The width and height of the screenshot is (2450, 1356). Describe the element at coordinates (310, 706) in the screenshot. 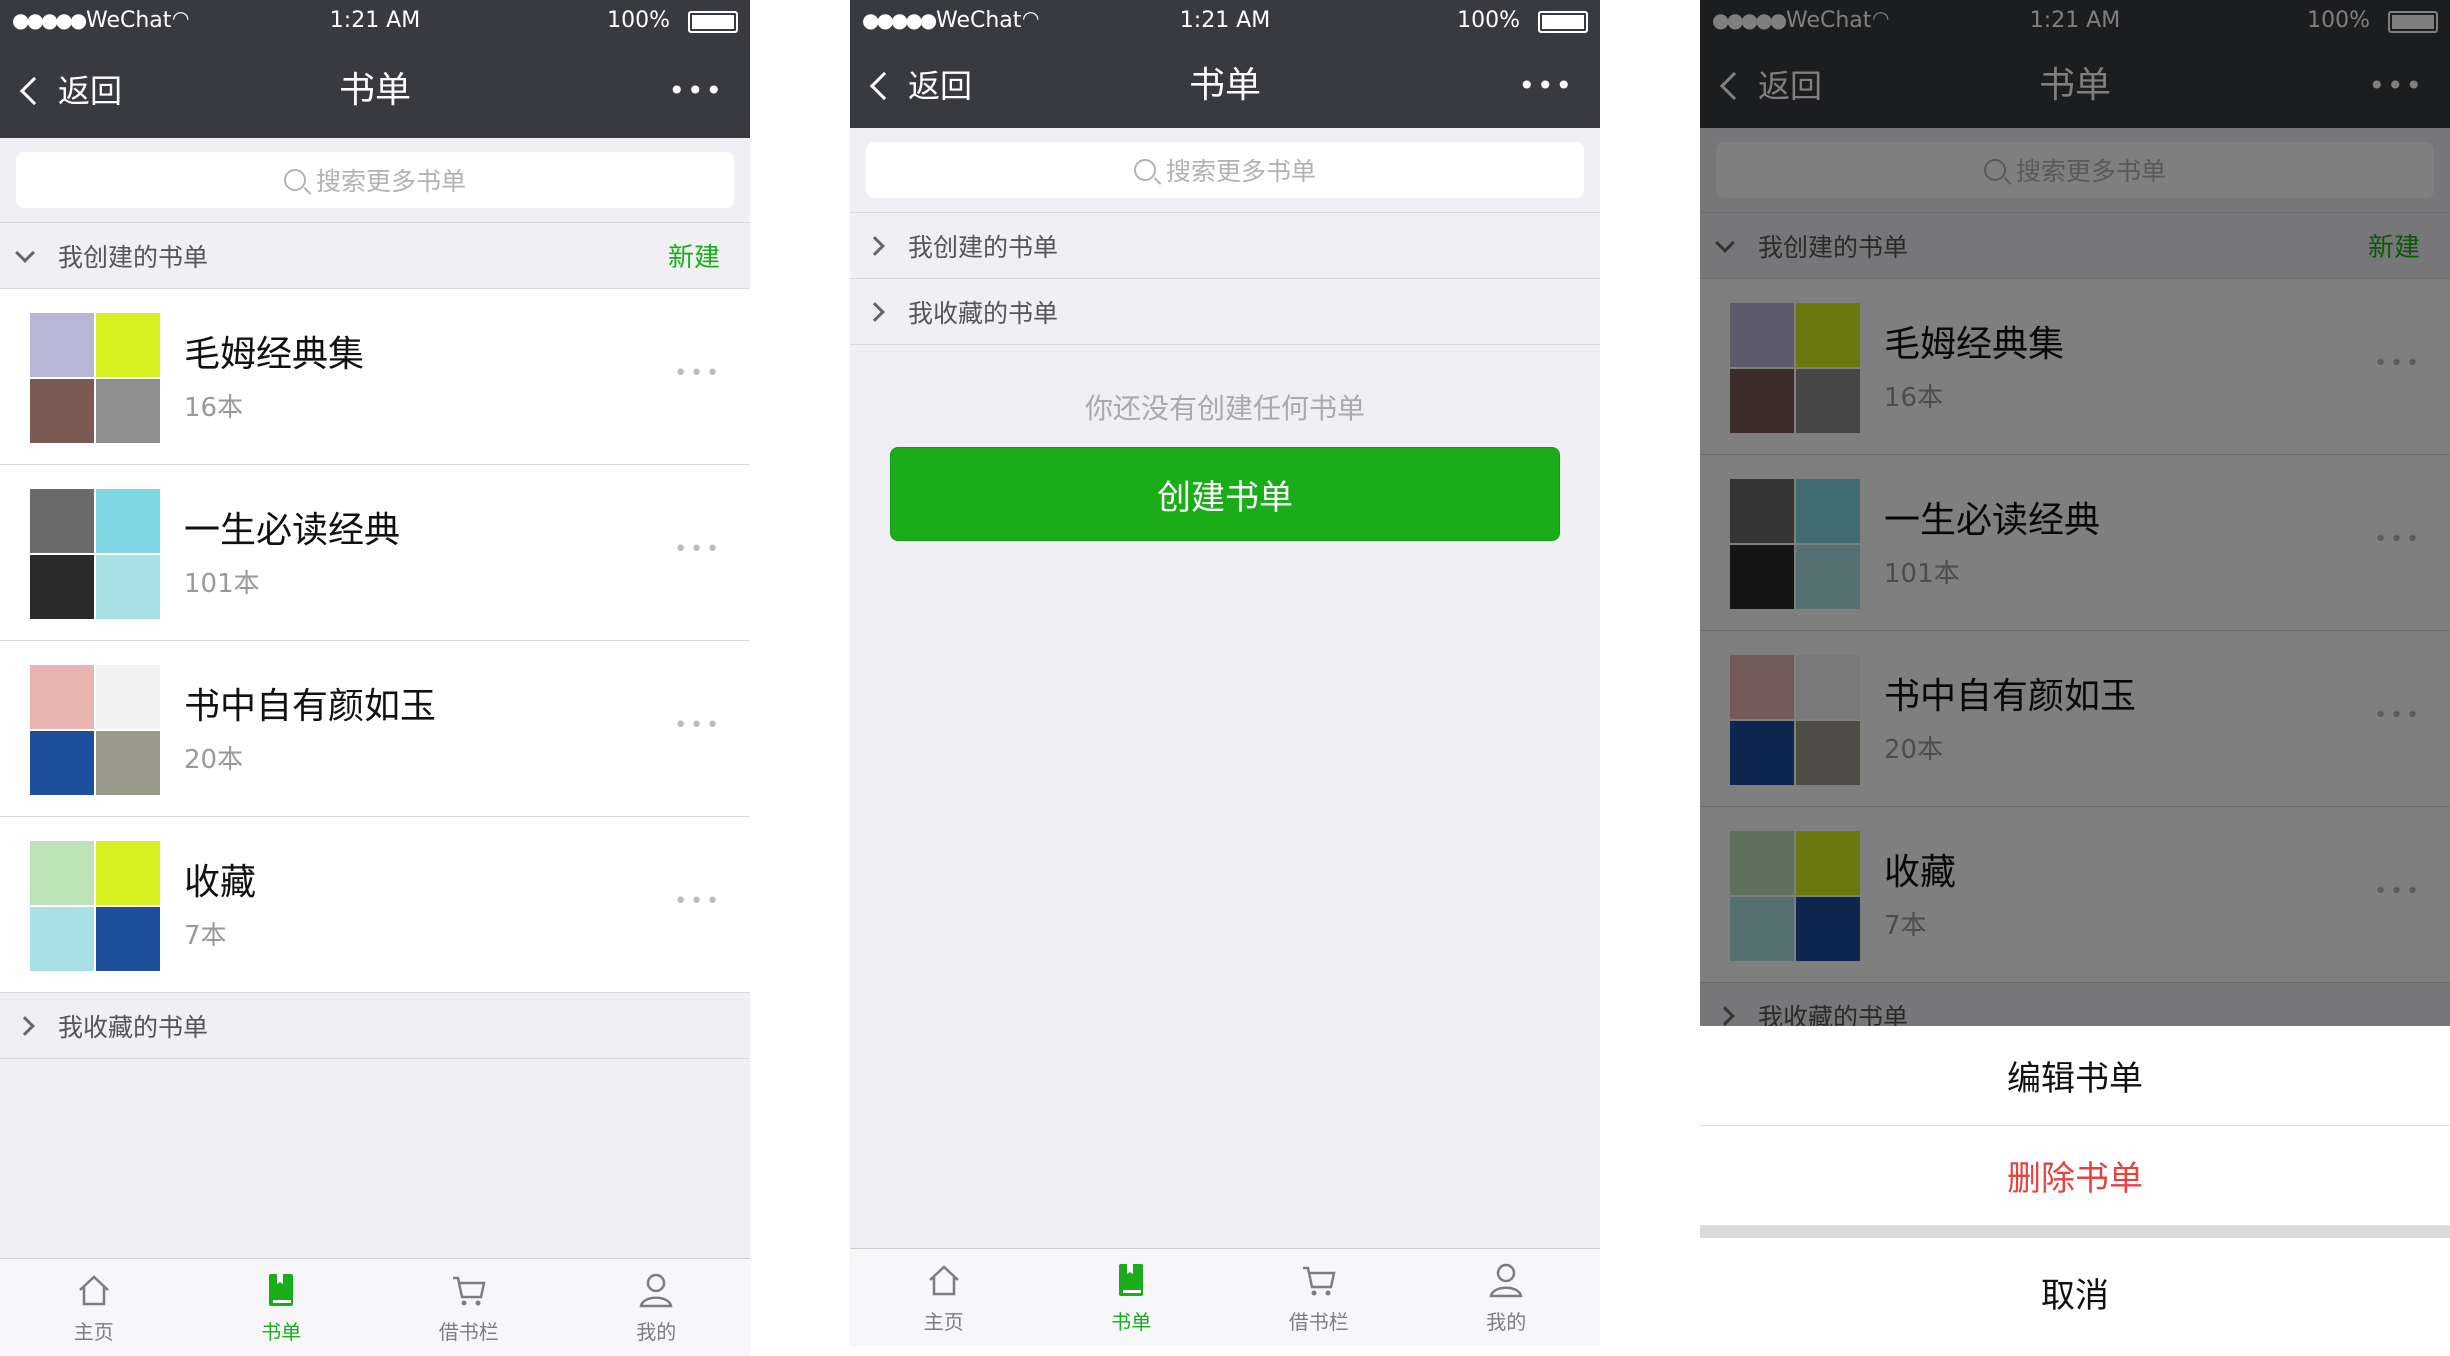

I see `list-name: 书中自有颜如玉` at that location.